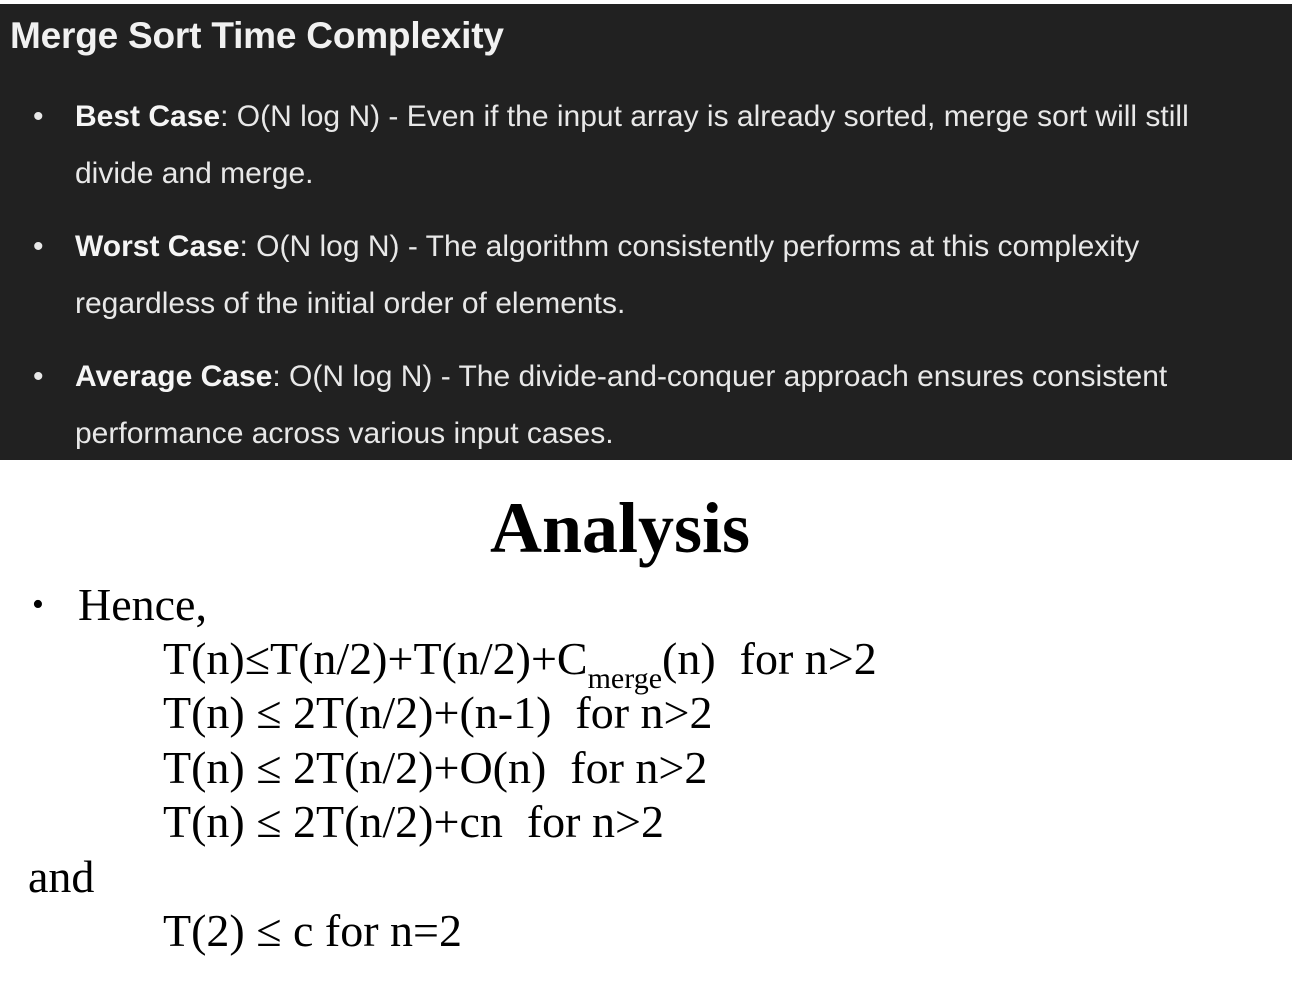  Describe the element at coordinates (148, 116) in the screenshot. I see `case-term: Best Case` at that location.